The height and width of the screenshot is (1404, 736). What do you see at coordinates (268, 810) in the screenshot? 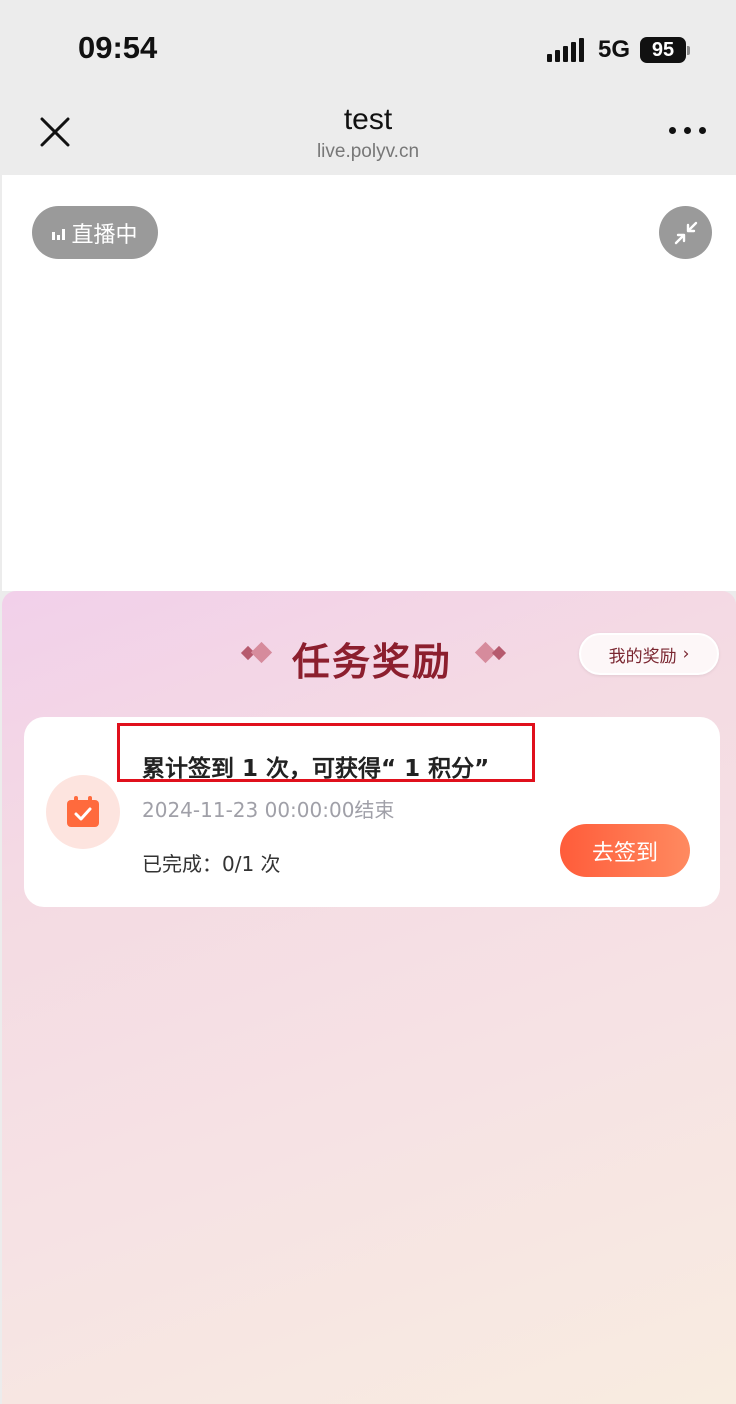
I see `task-deadline: 2024-11-23 00:00:00结束` at bounding box center [268, 810].